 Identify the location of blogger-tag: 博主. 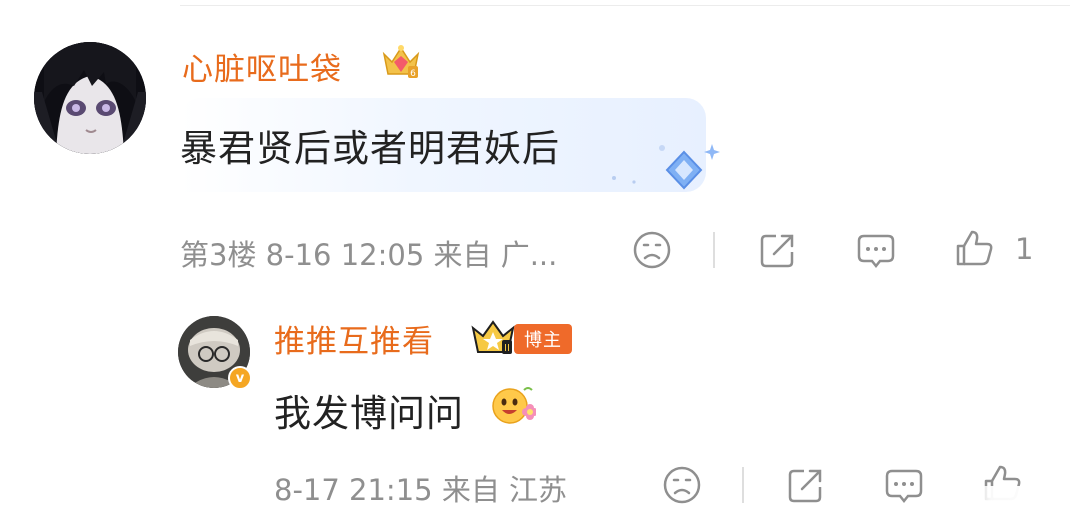
(543, 339).